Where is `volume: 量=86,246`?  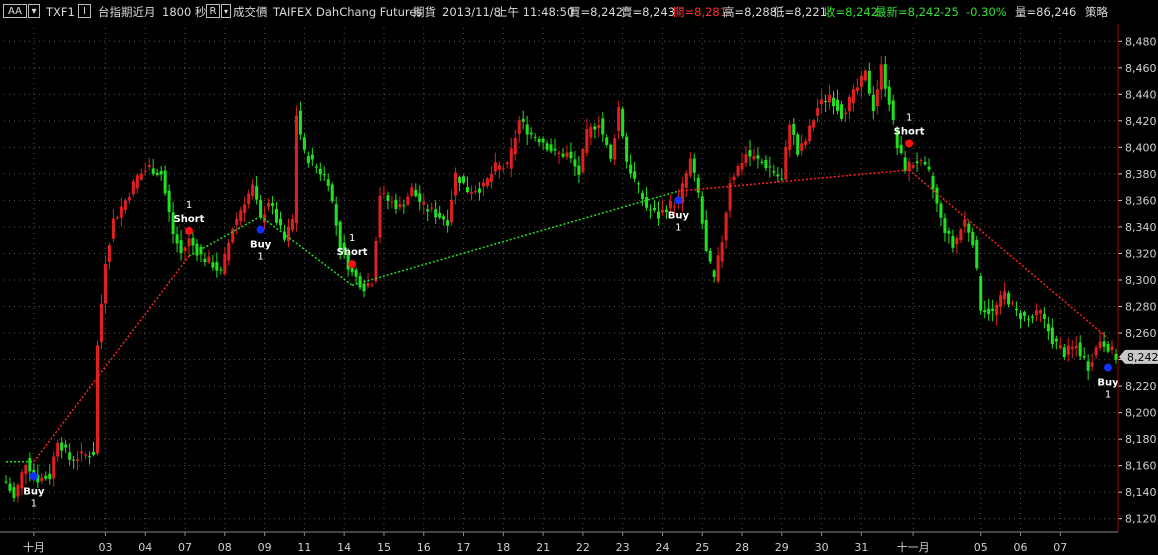 volume: 量=86,246 is located at coordinates (1046, 12).